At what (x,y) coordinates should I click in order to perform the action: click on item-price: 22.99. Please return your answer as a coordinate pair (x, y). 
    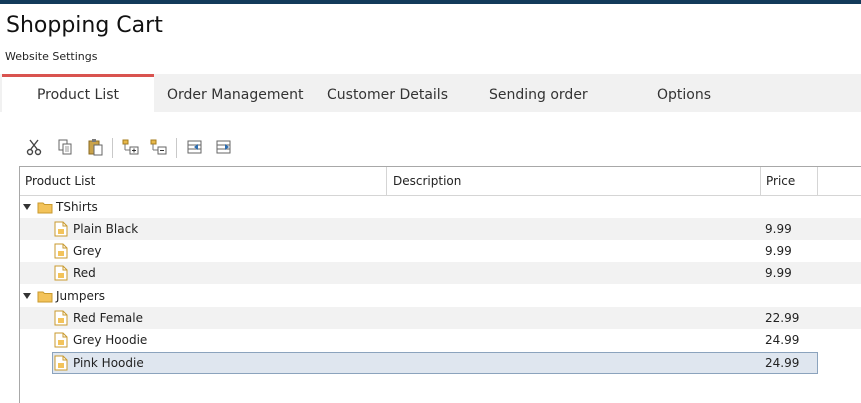
    Looking at the image, I should click on (782, 318).